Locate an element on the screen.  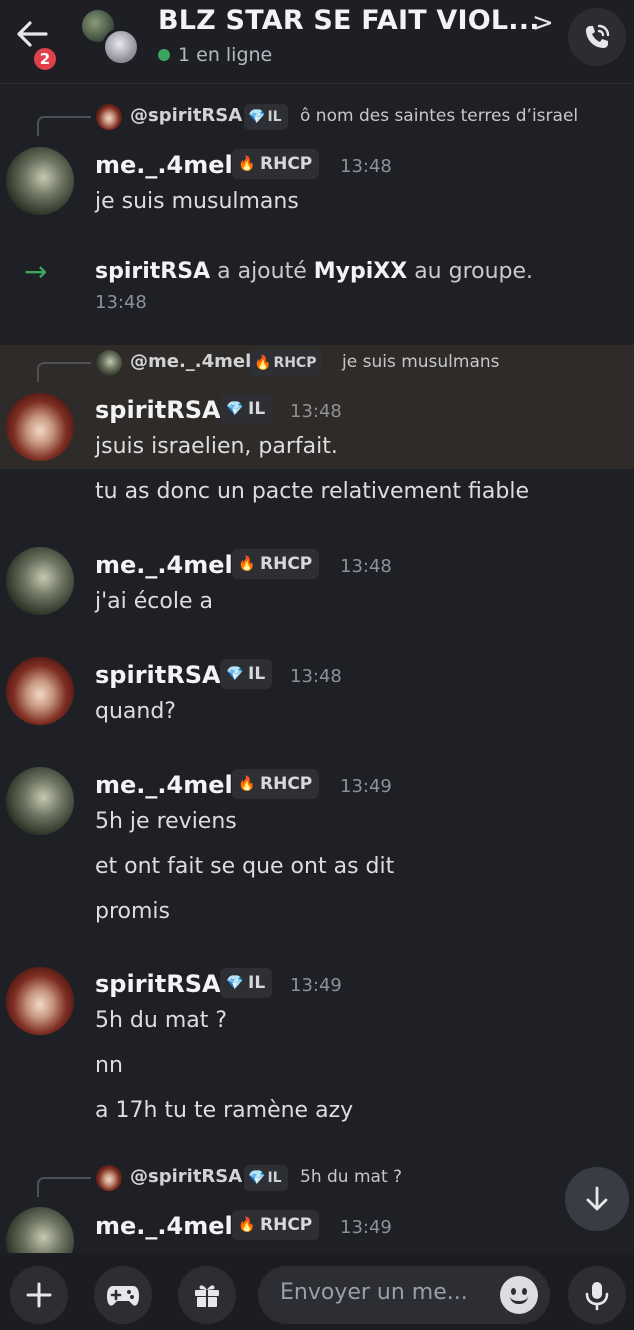
group-avatar is located at coordinates (109, 37).